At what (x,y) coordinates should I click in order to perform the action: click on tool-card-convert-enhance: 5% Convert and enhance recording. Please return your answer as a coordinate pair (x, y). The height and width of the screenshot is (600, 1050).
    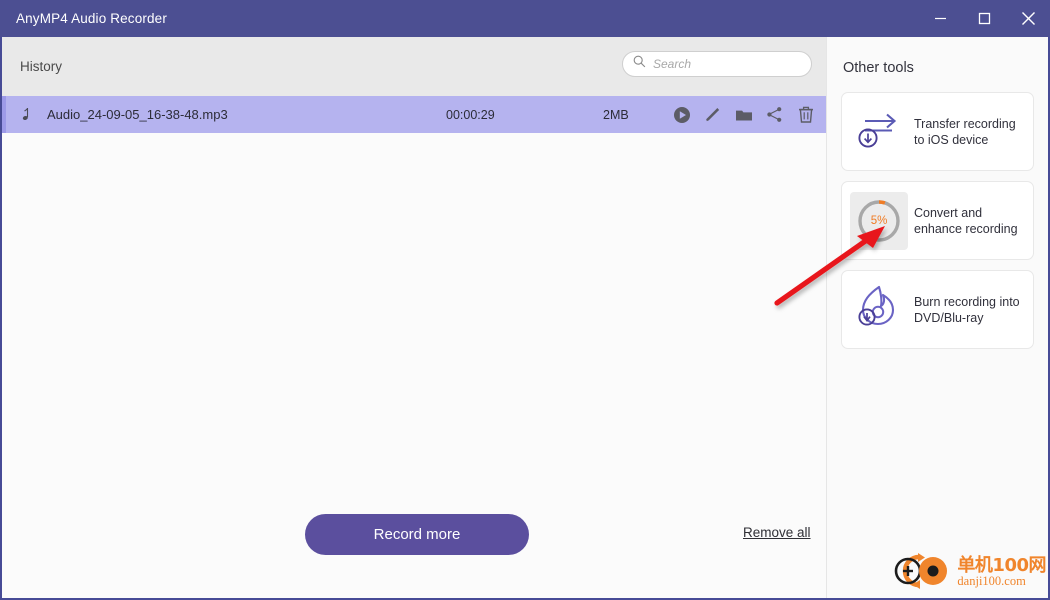
    Looking at the image, I should click on (937, 220).